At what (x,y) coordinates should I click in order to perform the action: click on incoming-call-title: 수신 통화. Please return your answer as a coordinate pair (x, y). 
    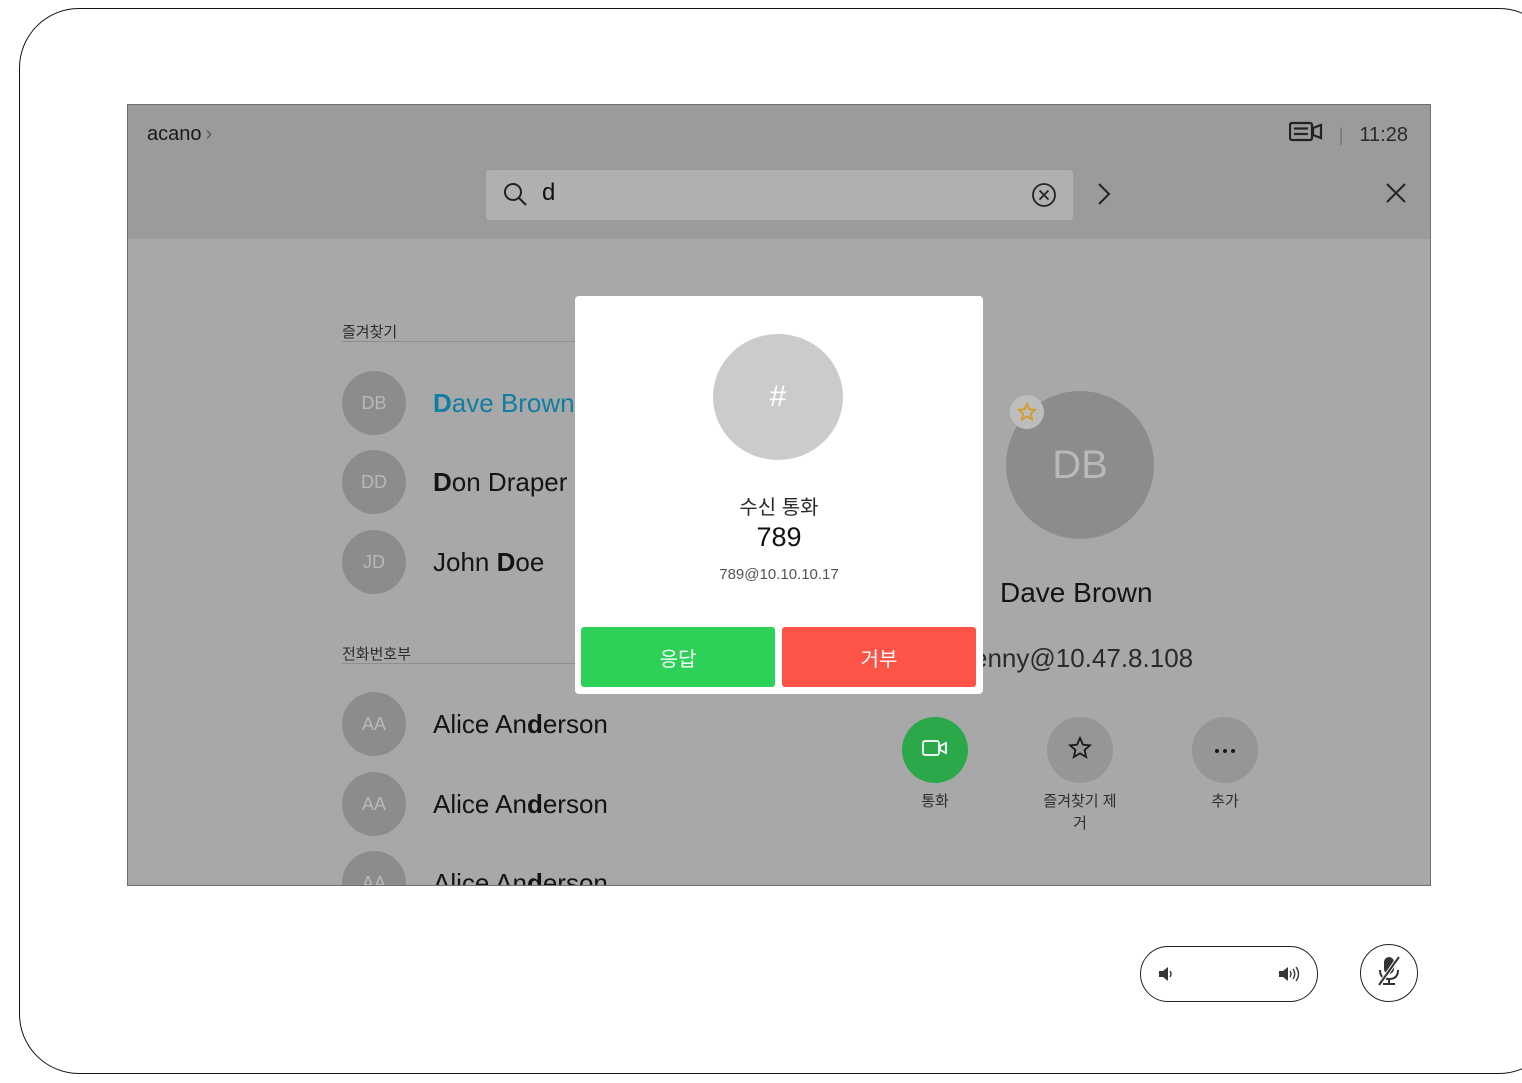
    Looking at the image, I should click on (779, 508).